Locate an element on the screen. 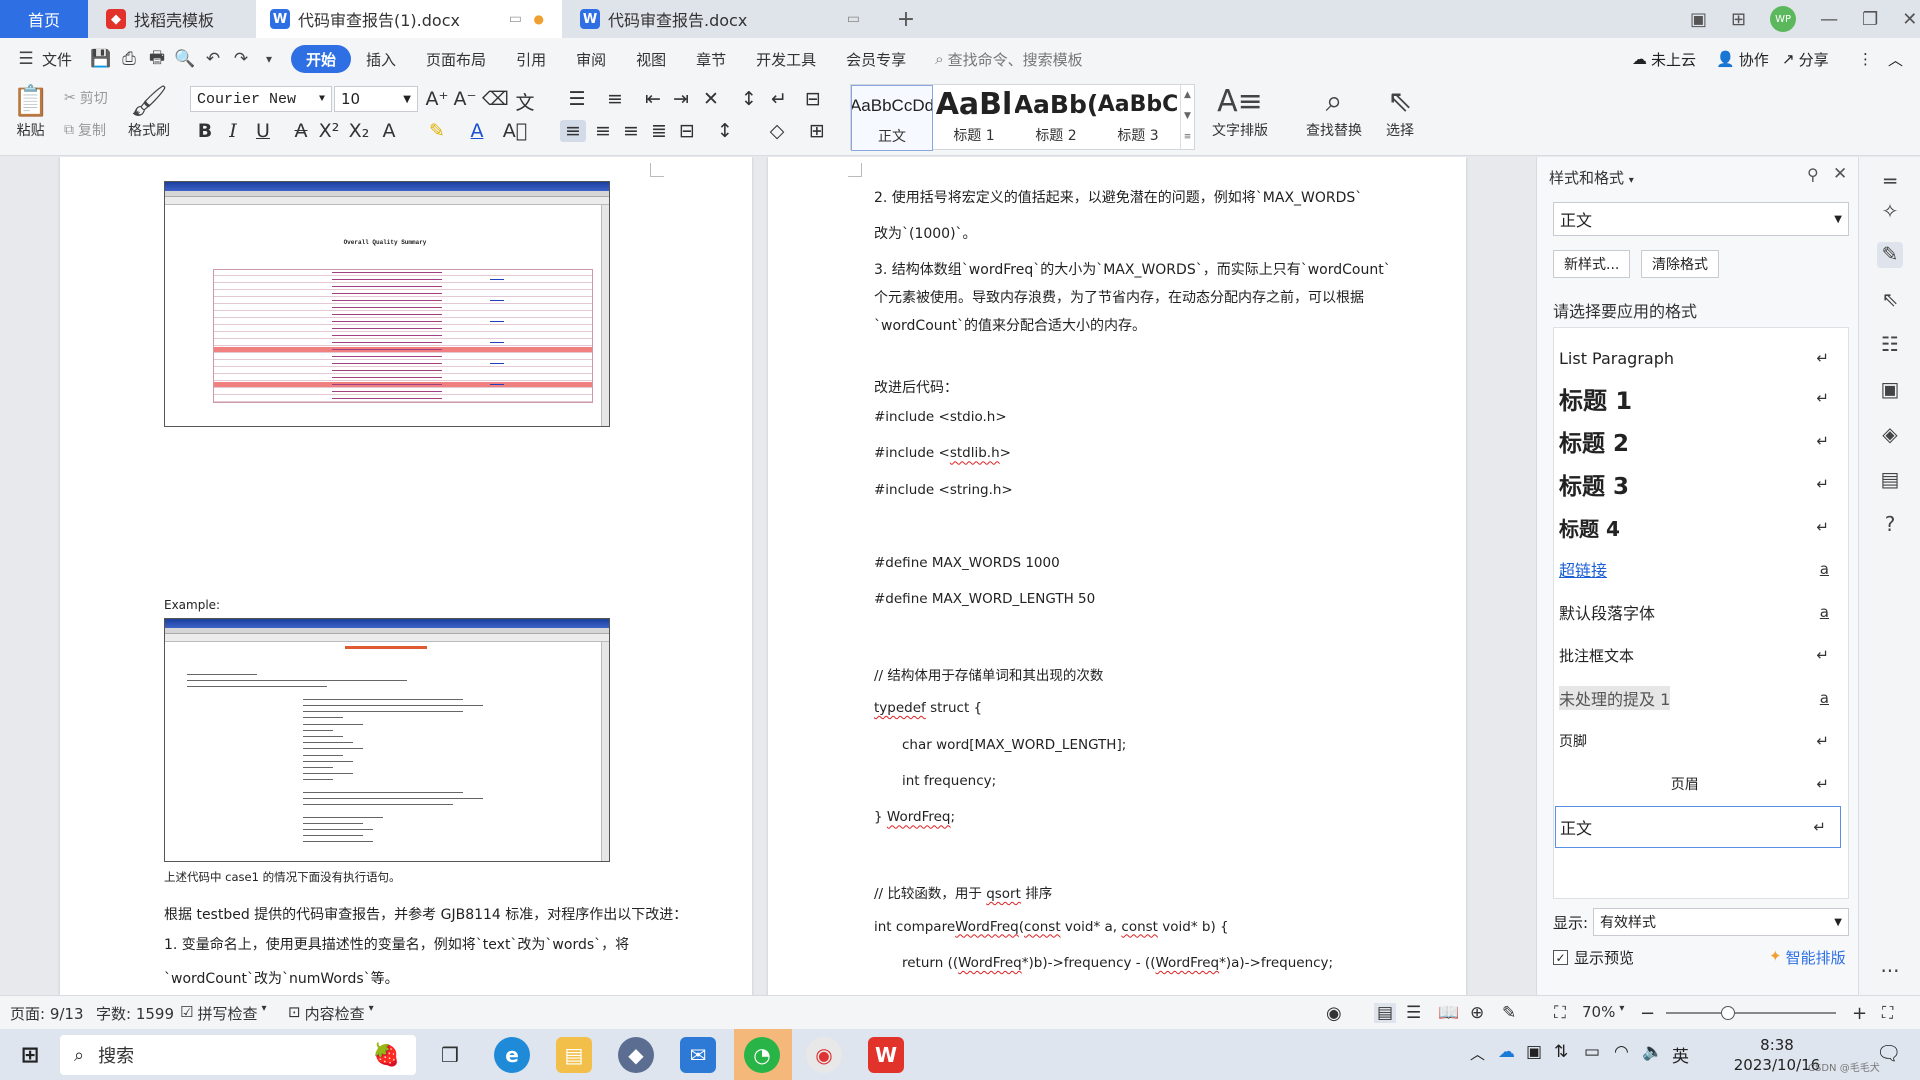 This screenshot has height=1080, width=1920. tray-app-icon: ▣ is located at coordinates (1534, 1052).